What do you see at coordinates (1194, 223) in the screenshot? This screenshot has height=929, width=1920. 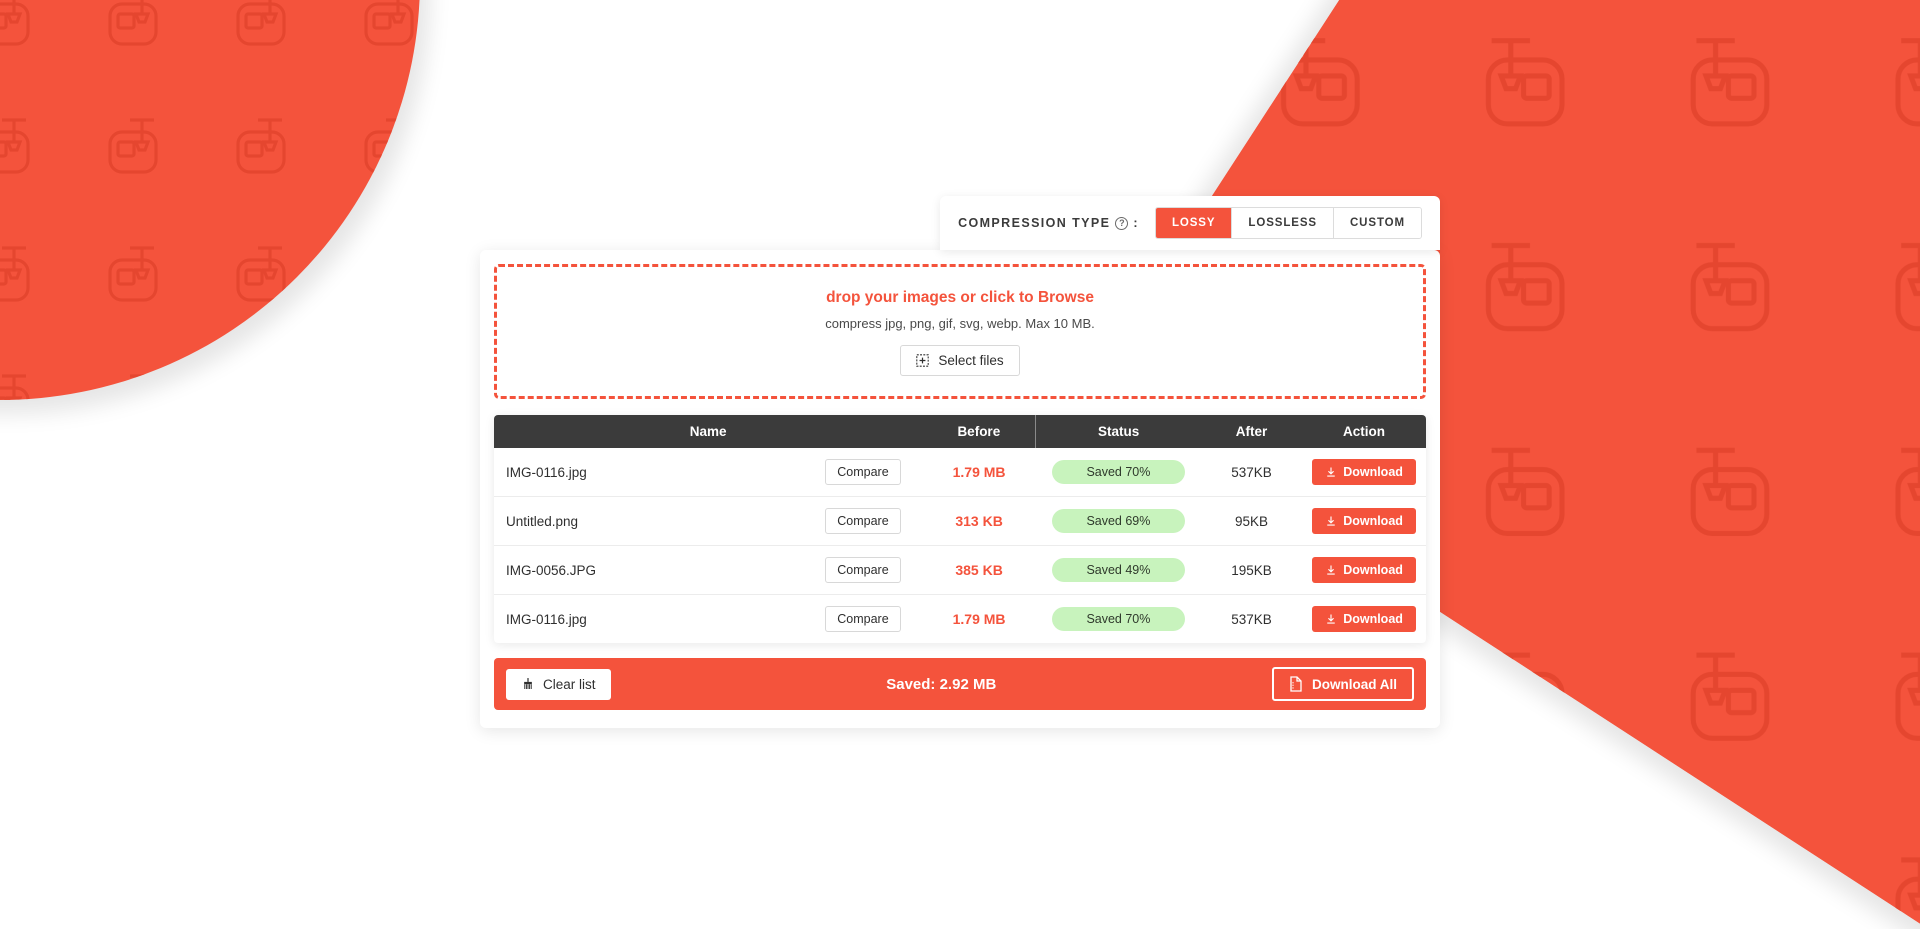 I see `compression-option-lossy: LOSSY` at bounding box center [1194, 223].